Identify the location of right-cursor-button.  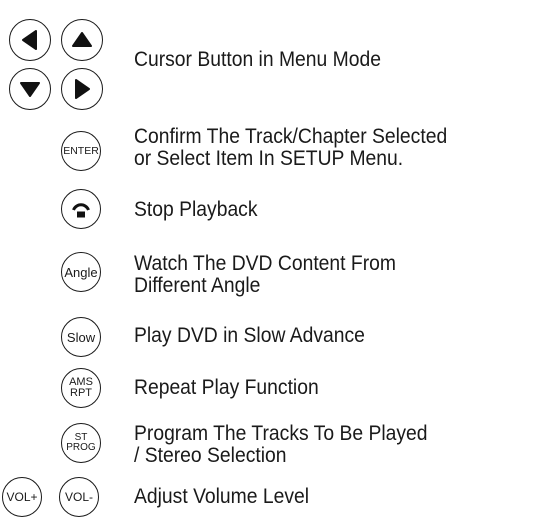
(82, 89).